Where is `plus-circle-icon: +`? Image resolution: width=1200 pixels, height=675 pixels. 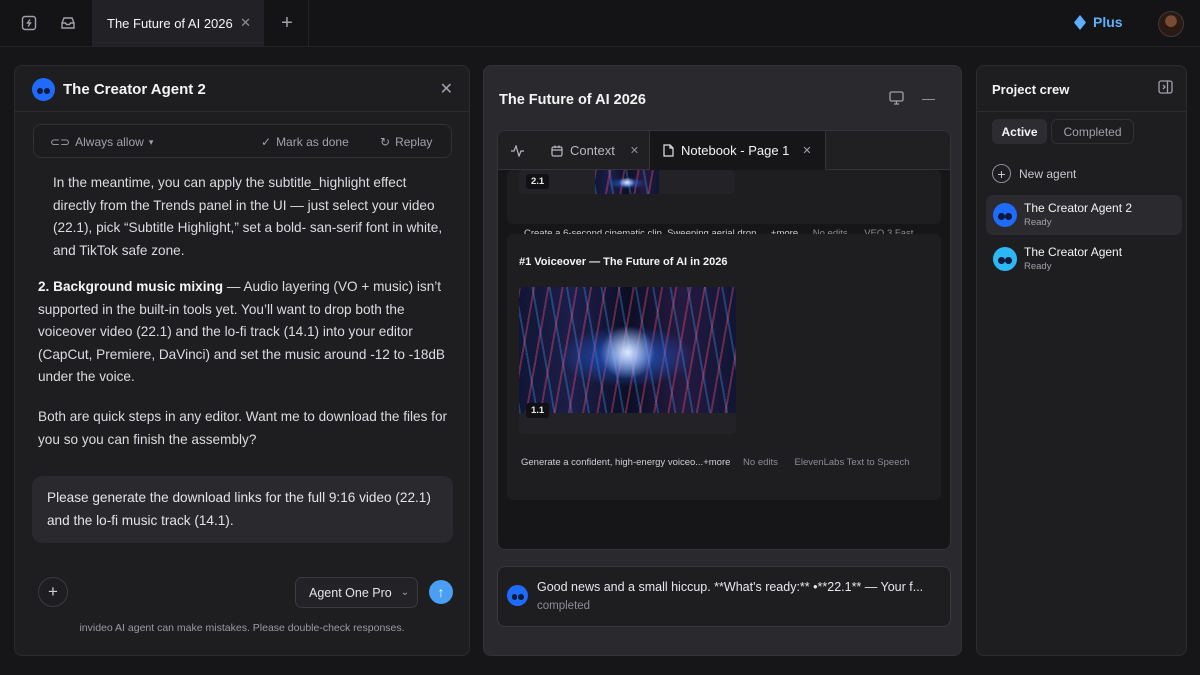 plus-circle-icon: + is located at coordinates (1001, 173).